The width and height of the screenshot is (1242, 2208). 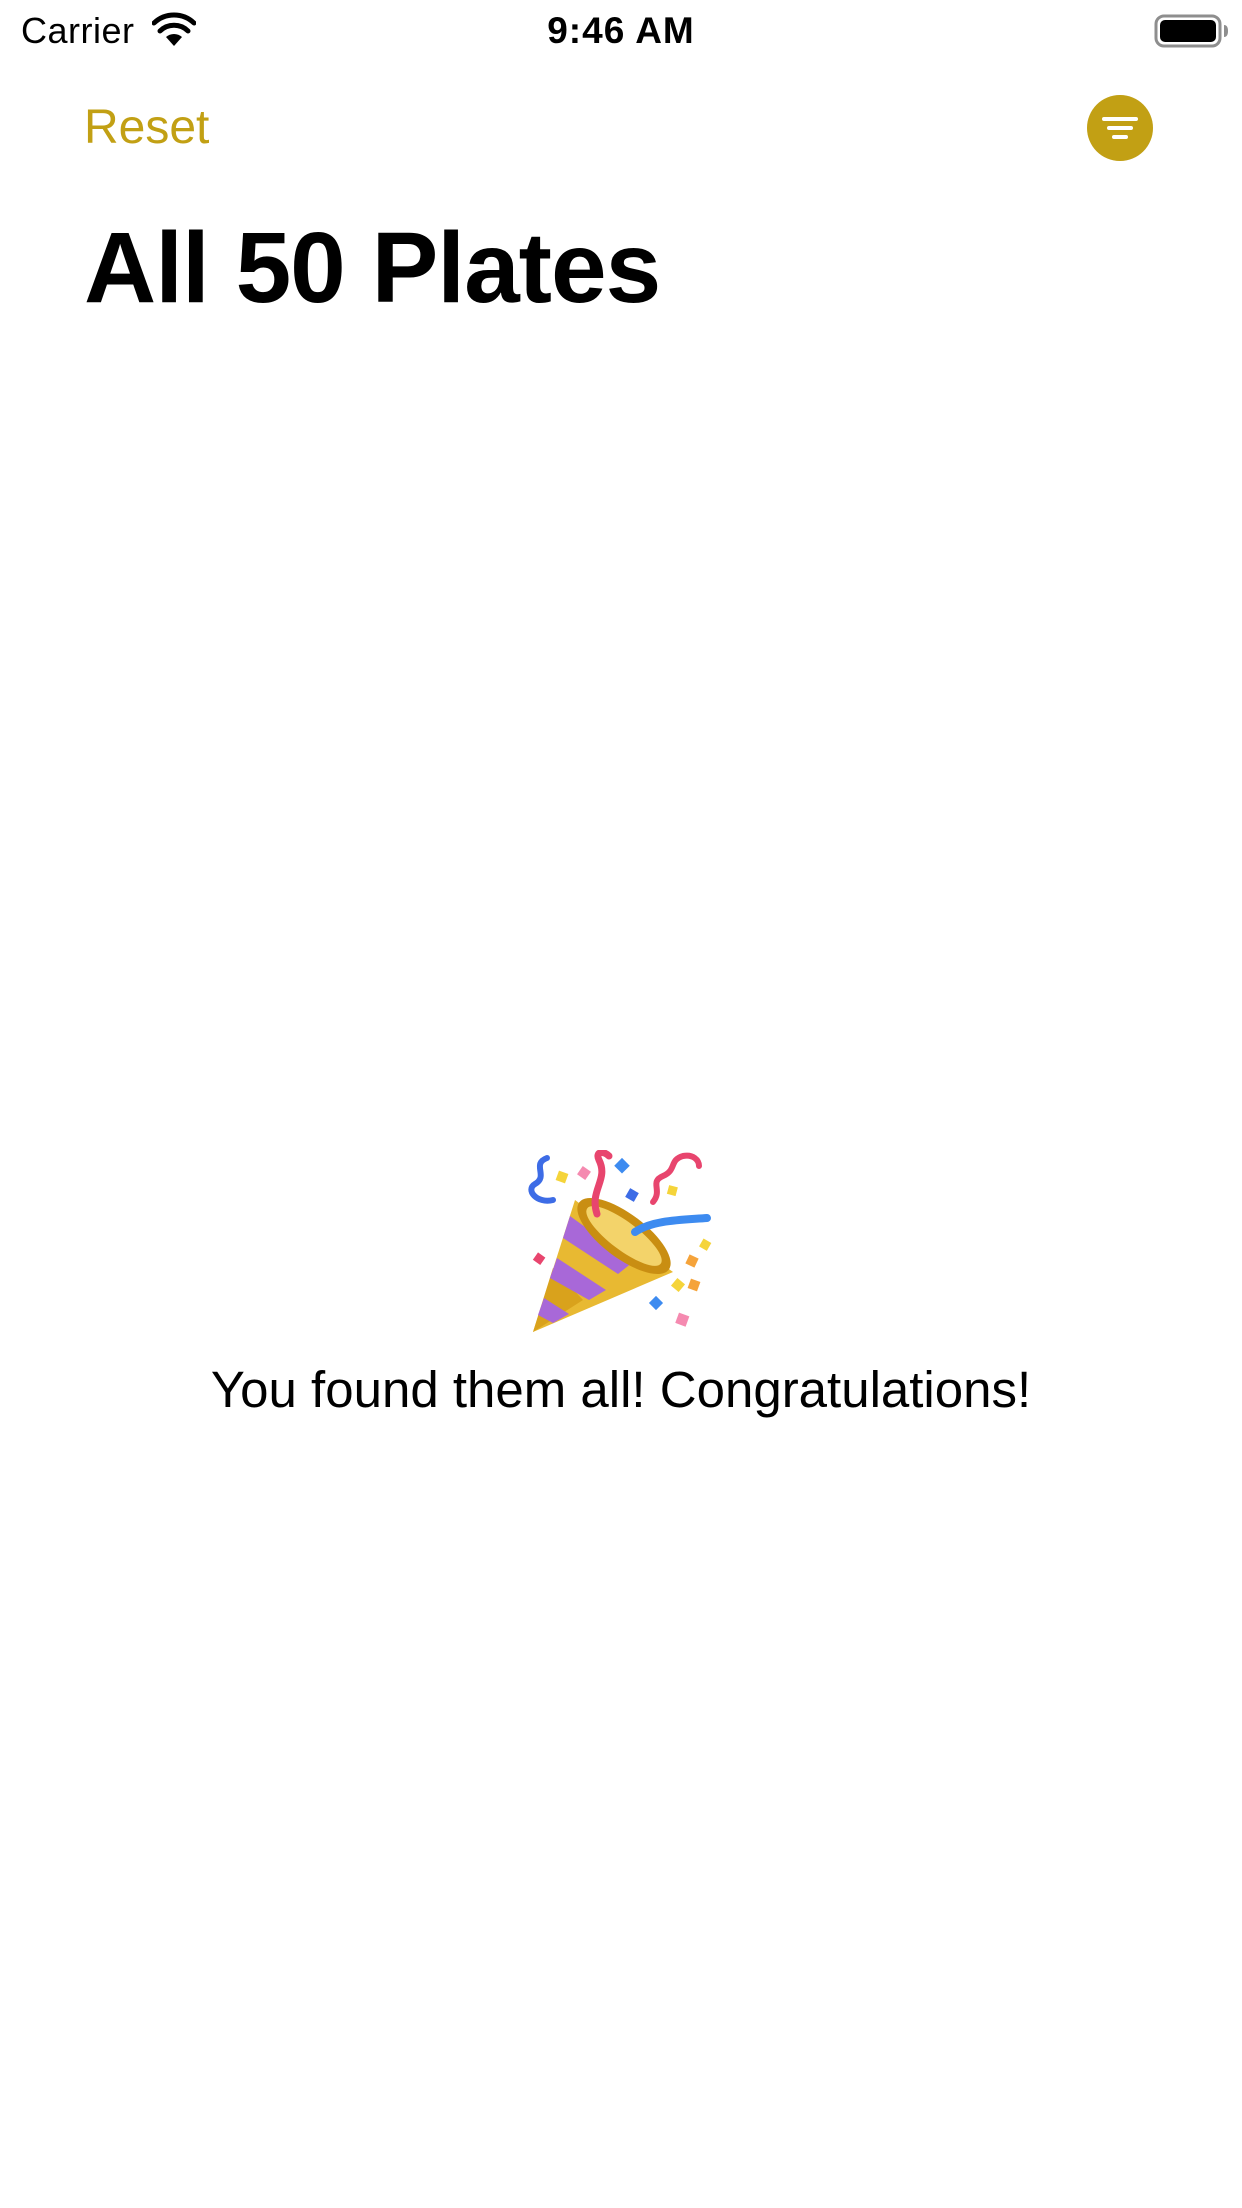 I want to click on filter-button, so click(x=1120, y=128).